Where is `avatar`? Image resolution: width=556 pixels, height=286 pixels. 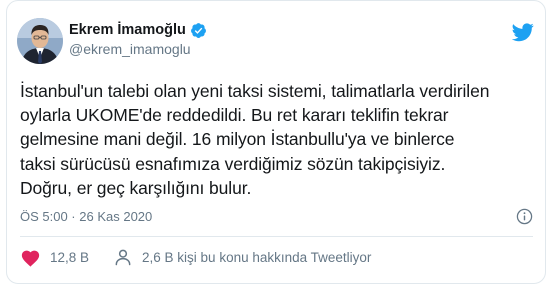
avatar is located at coordinates (40, 41).